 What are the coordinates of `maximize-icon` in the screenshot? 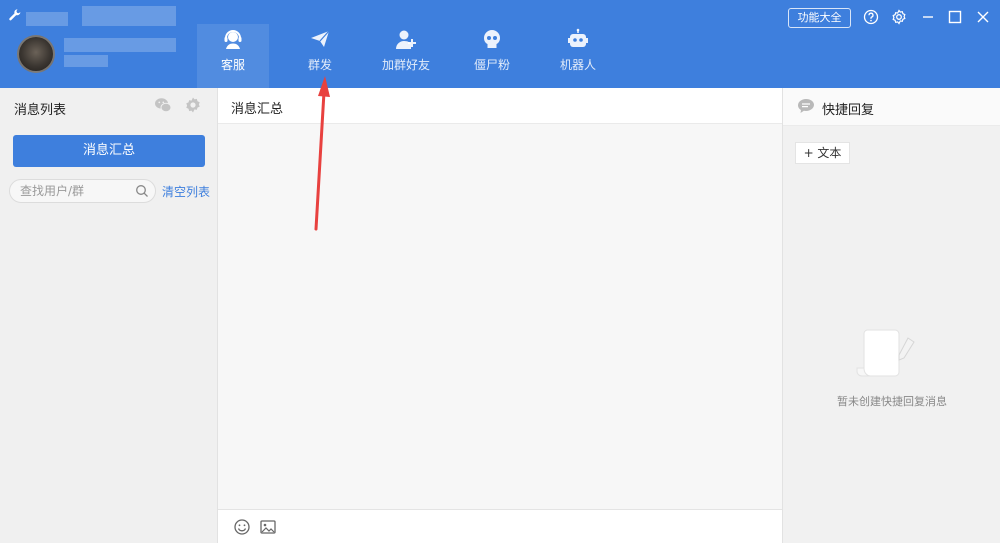 It's located at (955, 17).